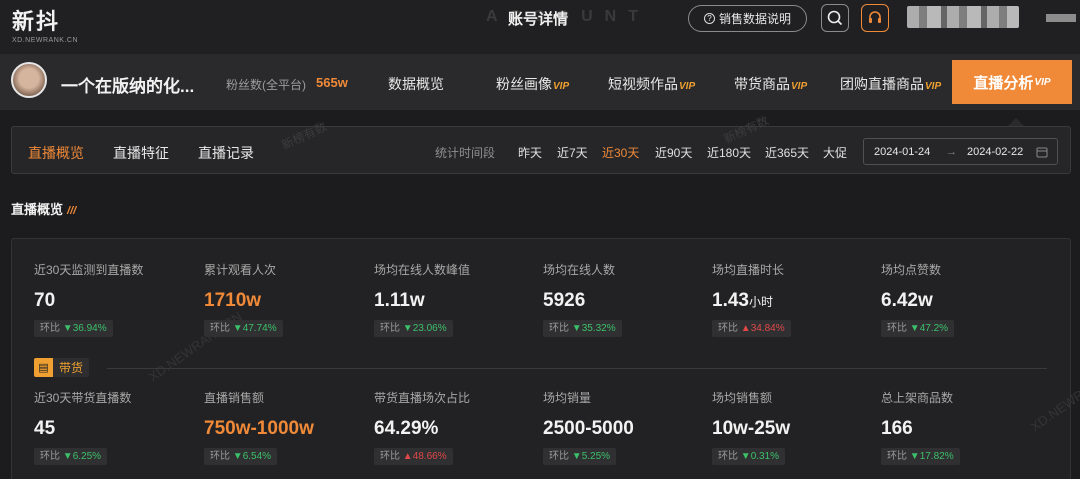 The width and height of the screenshot is (1080, 479). What do you see at coordinates (951, 152) in the screenshot?
I see `date-arrow: →` at bounding box center [951, 152].